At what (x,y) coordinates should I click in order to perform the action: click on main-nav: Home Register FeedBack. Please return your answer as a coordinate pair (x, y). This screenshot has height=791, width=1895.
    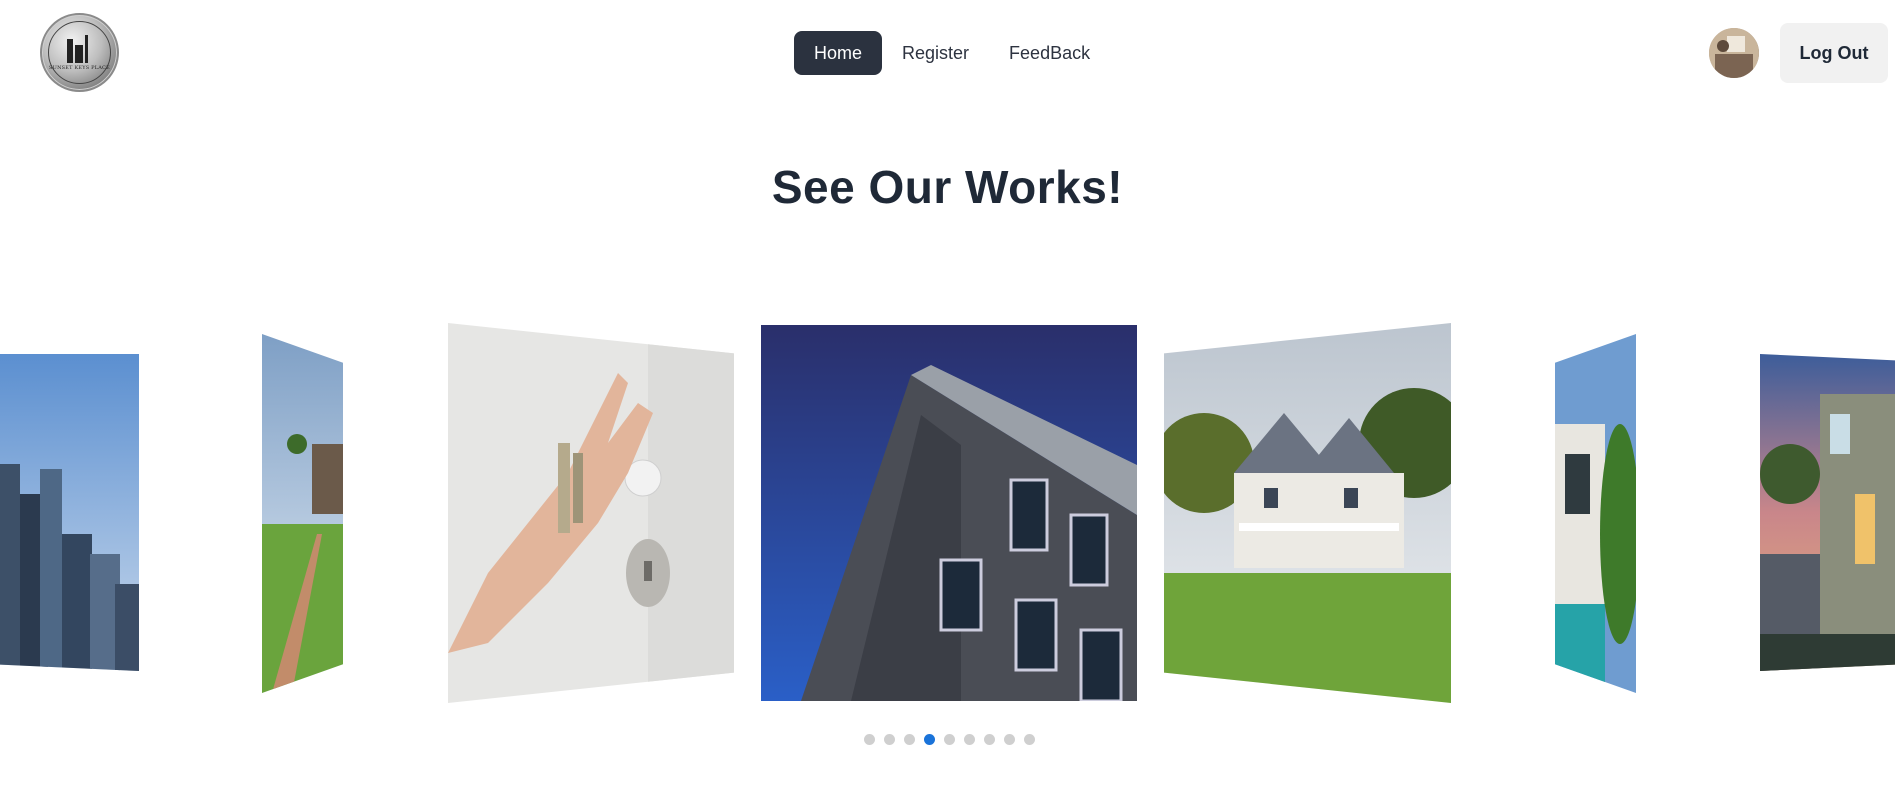
    Looking at the image, I should click on (952, 53).